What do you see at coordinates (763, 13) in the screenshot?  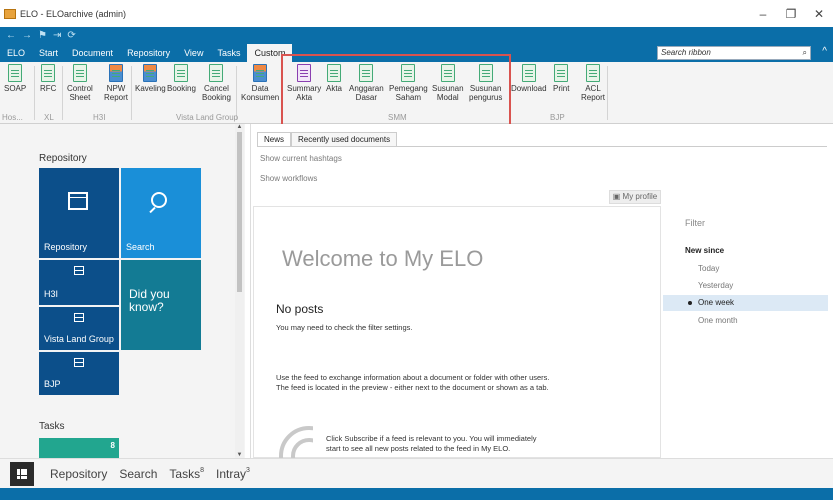 I see `minimize-icon: –` at bounding box center [763, 13].